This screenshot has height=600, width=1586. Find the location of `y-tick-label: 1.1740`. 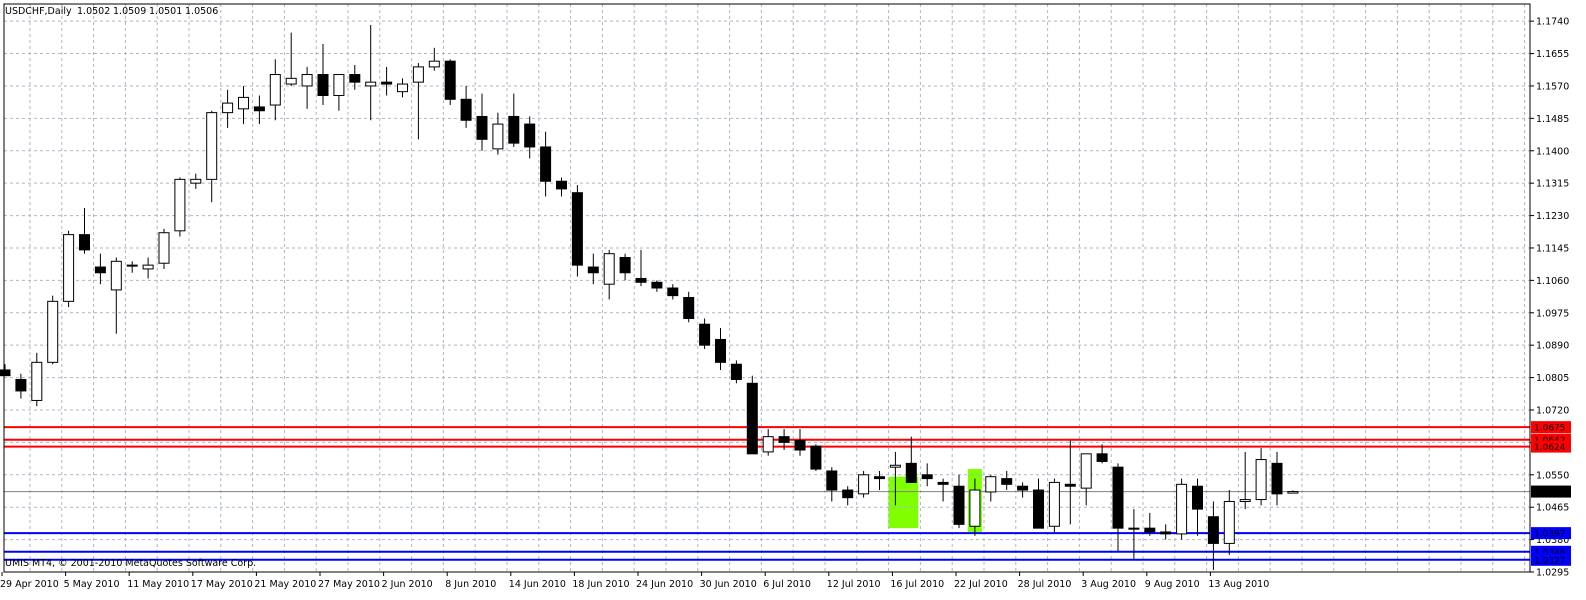

y-tick-label: 1.1740 is located at coordinates (1552, 22).